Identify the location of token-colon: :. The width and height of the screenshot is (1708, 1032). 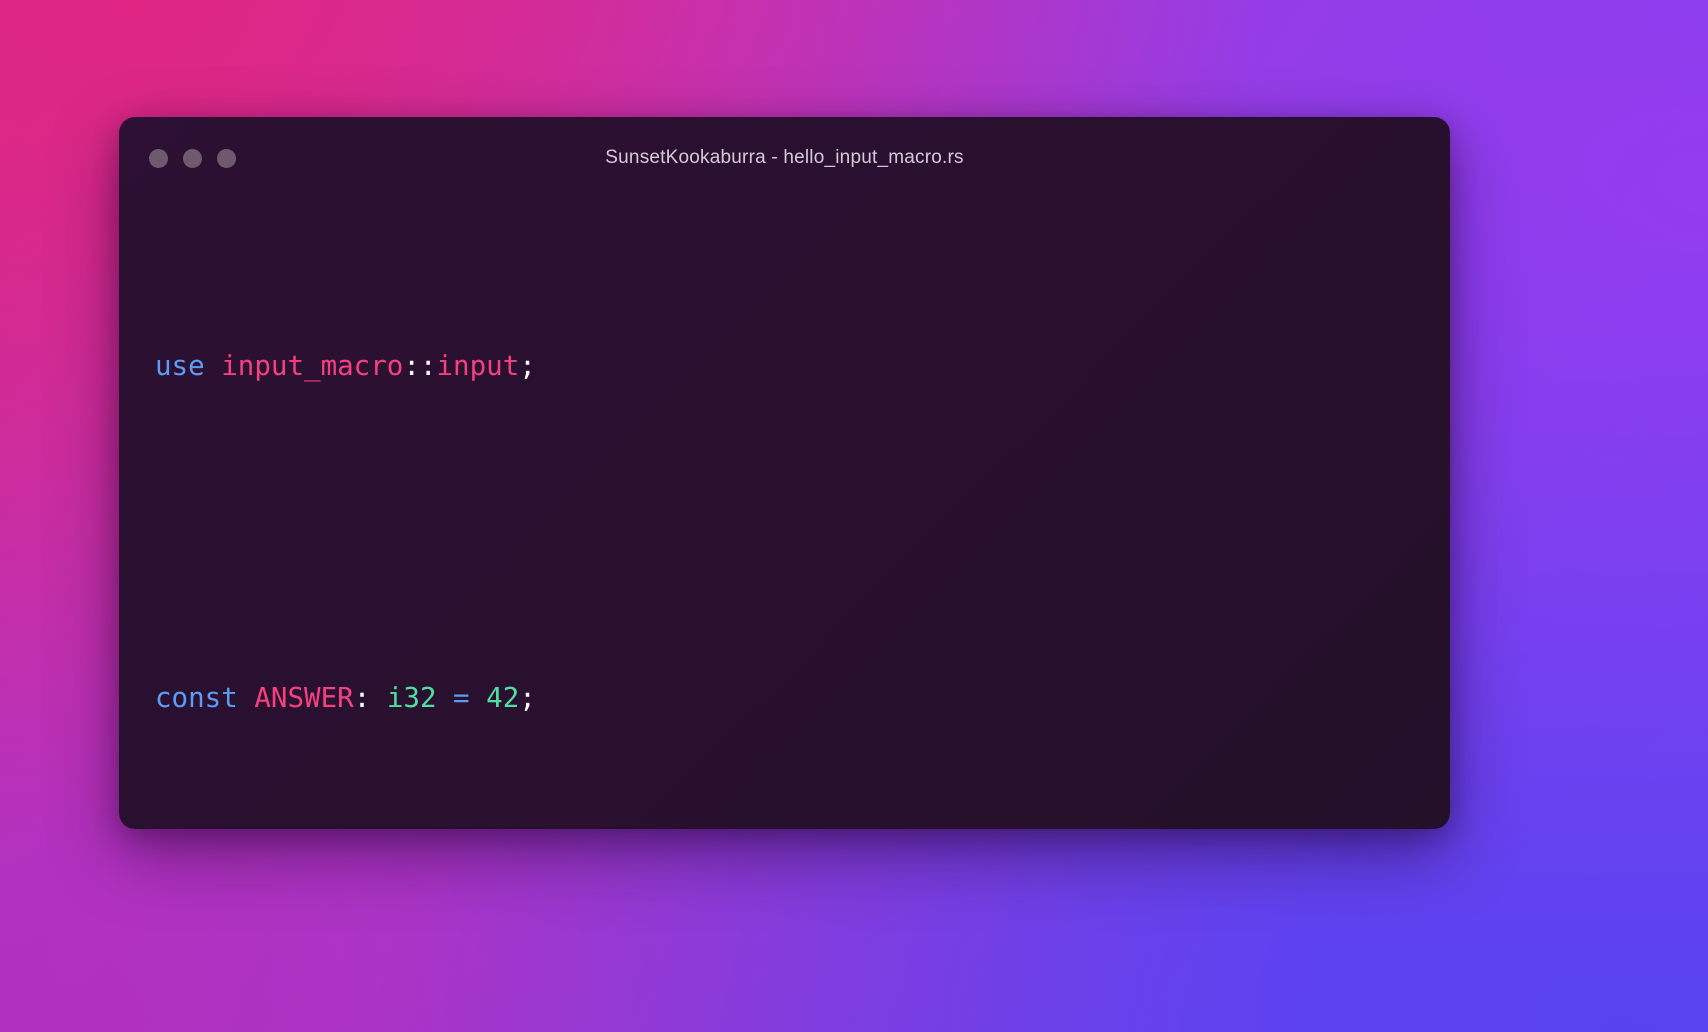
(370, 697).